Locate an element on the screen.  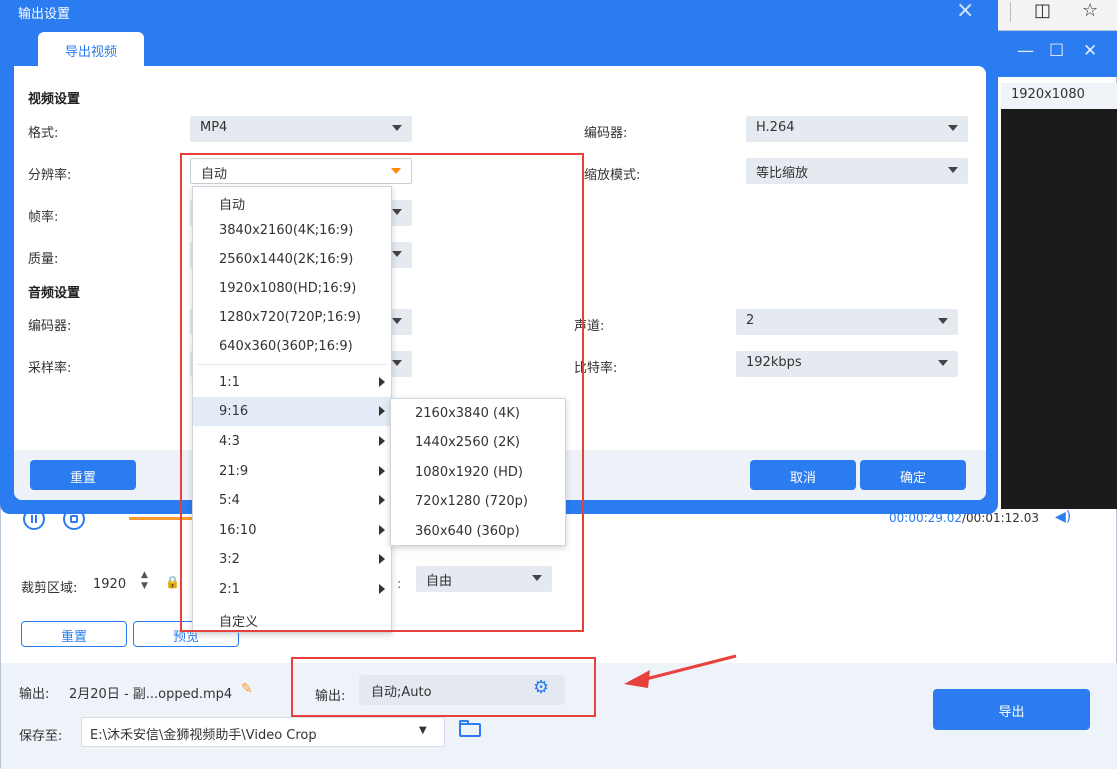
frame-rate-label: 帧率: is located at coordinates (43, 217).